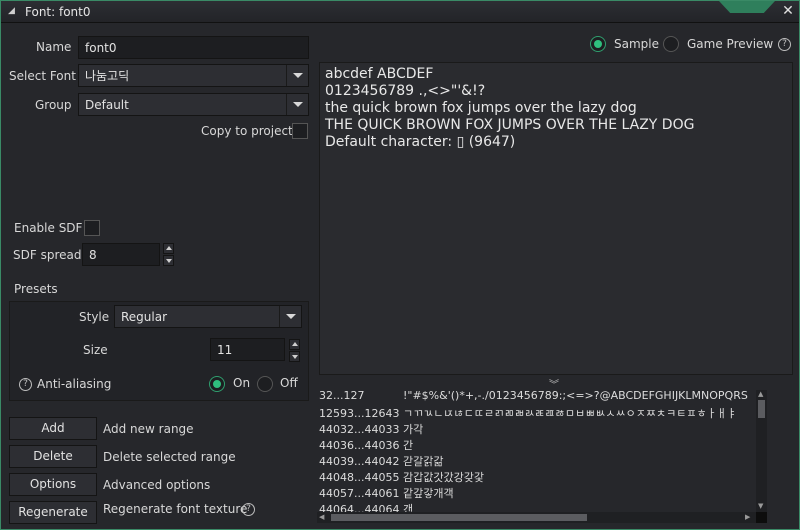 The height and width of the screenshot is (530, 800). I want to click on range-value: 44036...44036, so click(359, 445).